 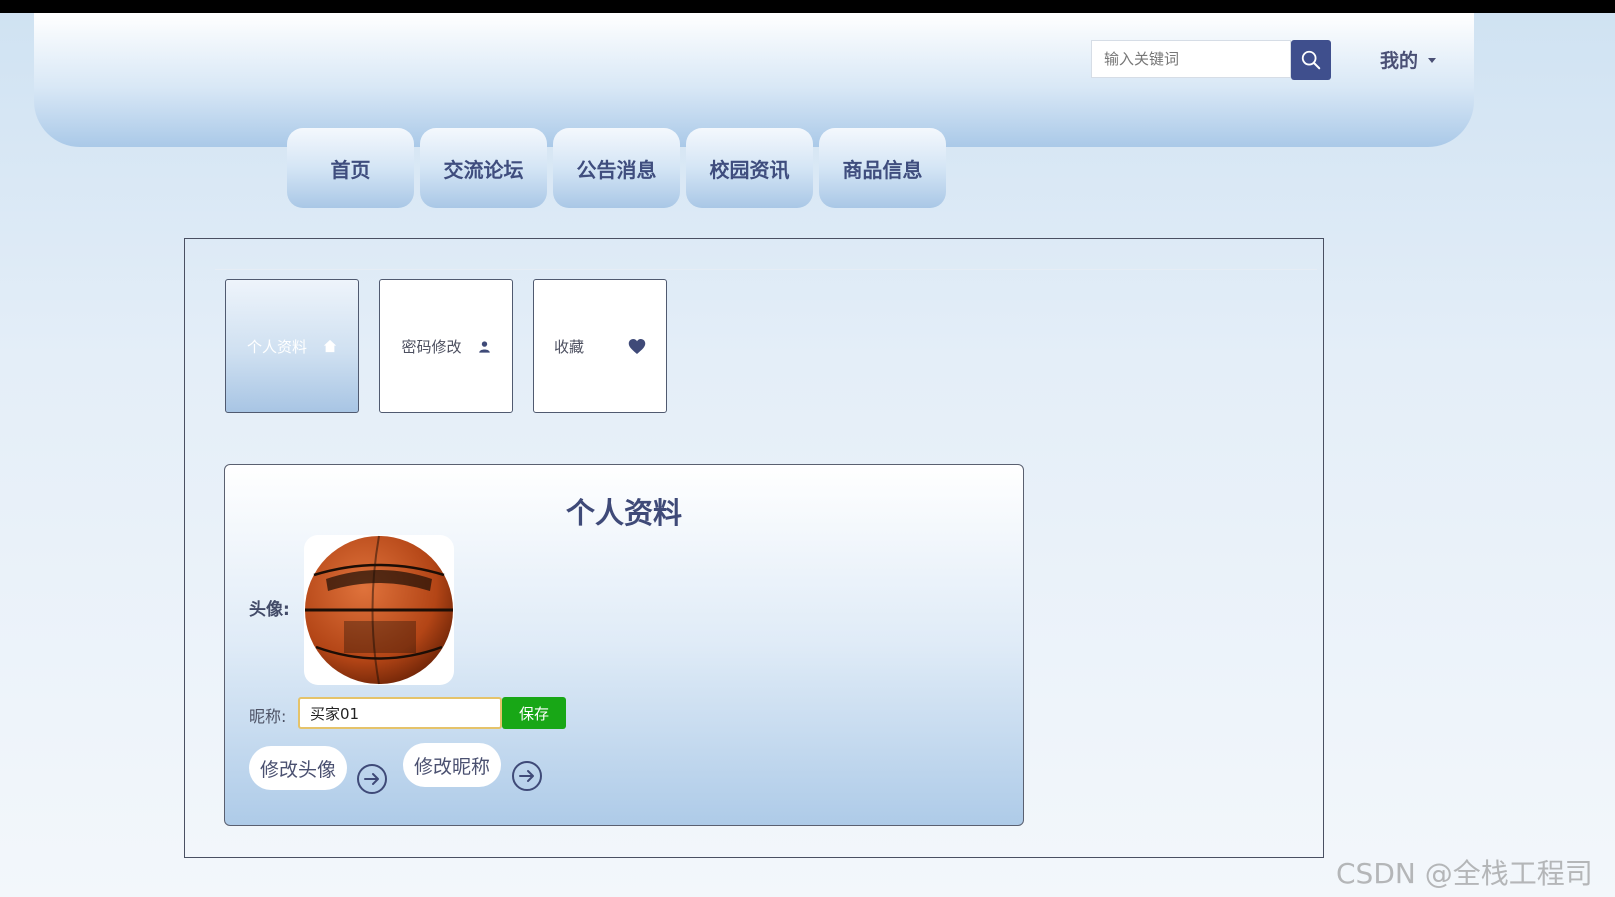 I want to click on heart-icon, so click(x=637, y=346).